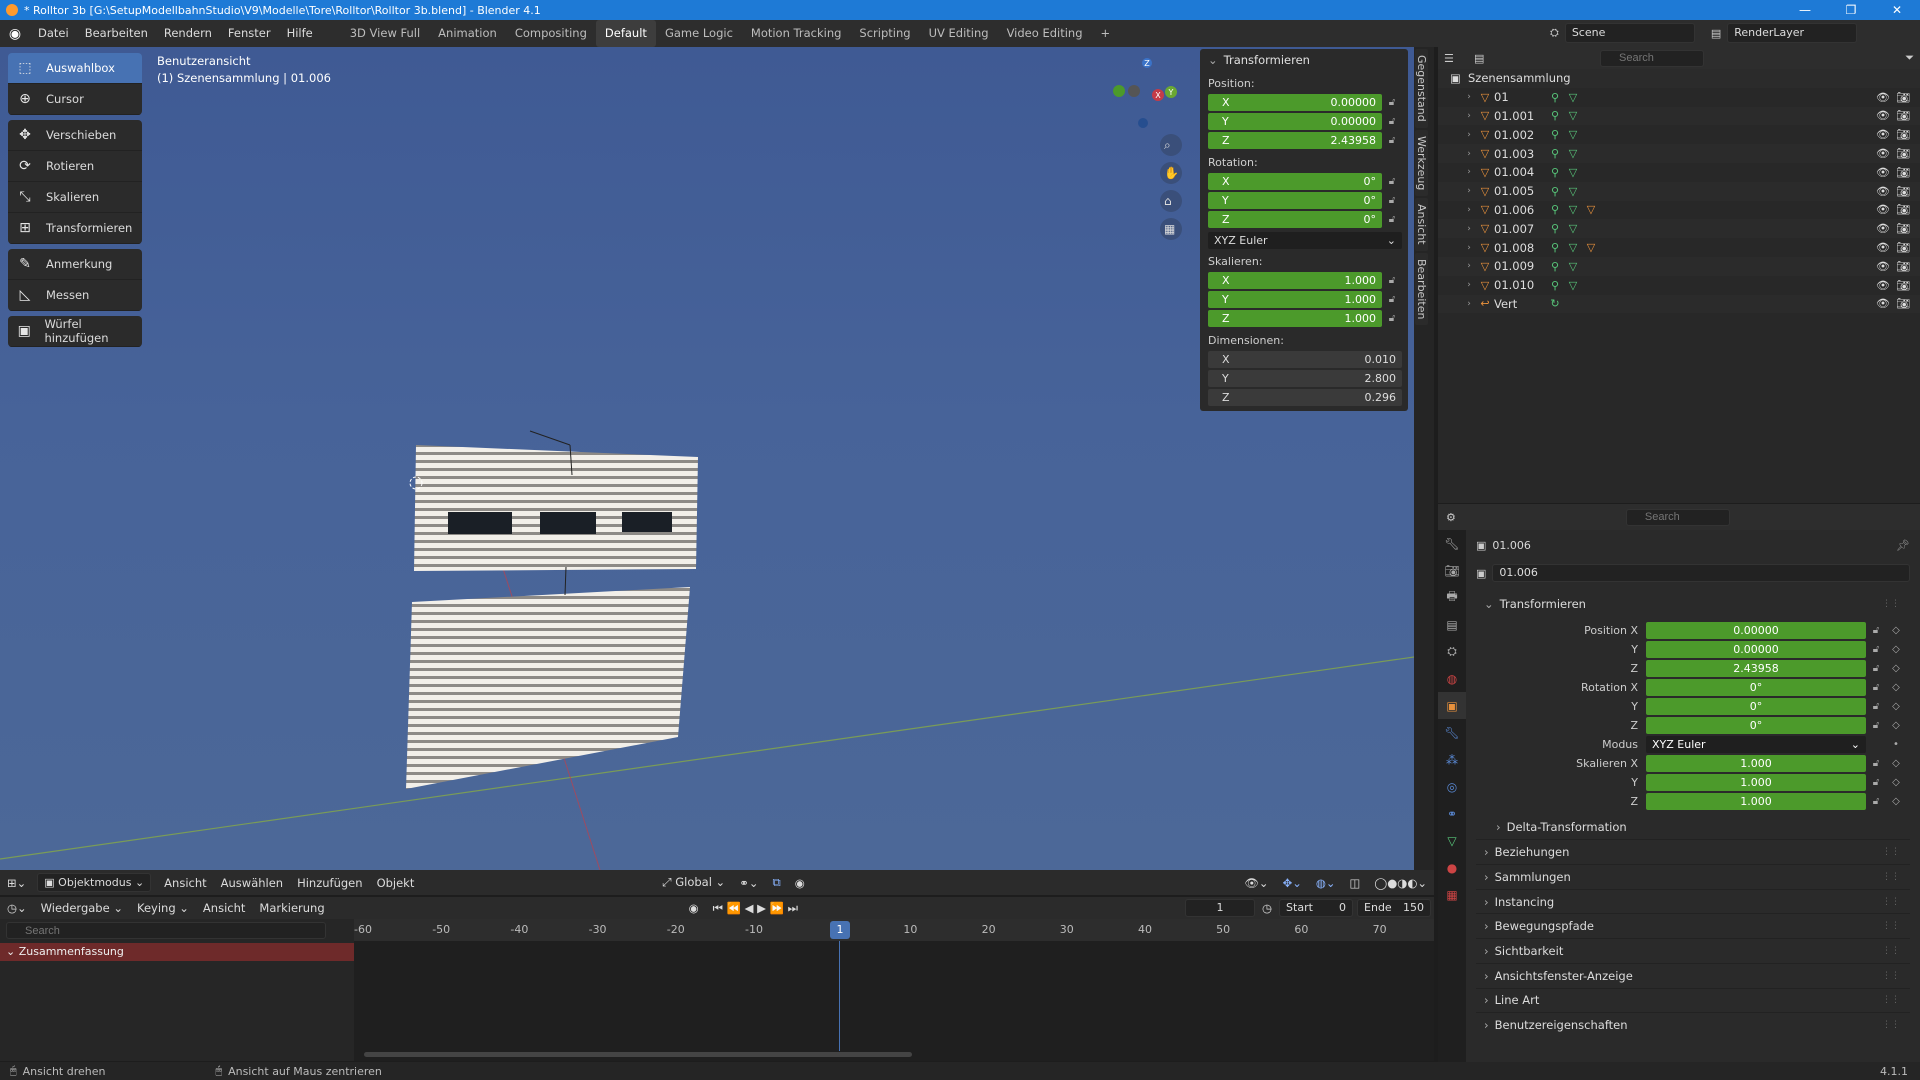 The height and width of the screenshot is (1080, 1920). What do you see at coordinates (1452, 759) in the screenshot?
I see `particles-tab-icon: ⁂` at bounding box center [1452, 759].